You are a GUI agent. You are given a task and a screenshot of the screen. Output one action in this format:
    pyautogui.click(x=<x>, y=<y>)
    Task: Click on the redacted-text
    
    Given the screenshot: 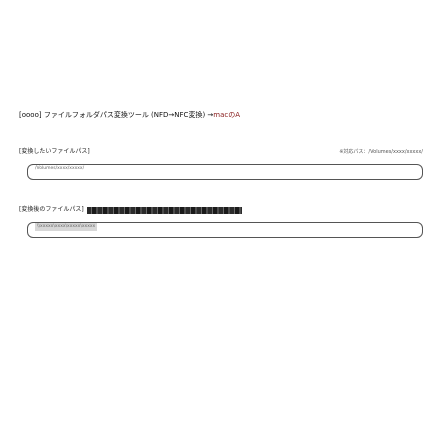 What is the action you would take?
    pyautogui.click(x=164, y=210)
    